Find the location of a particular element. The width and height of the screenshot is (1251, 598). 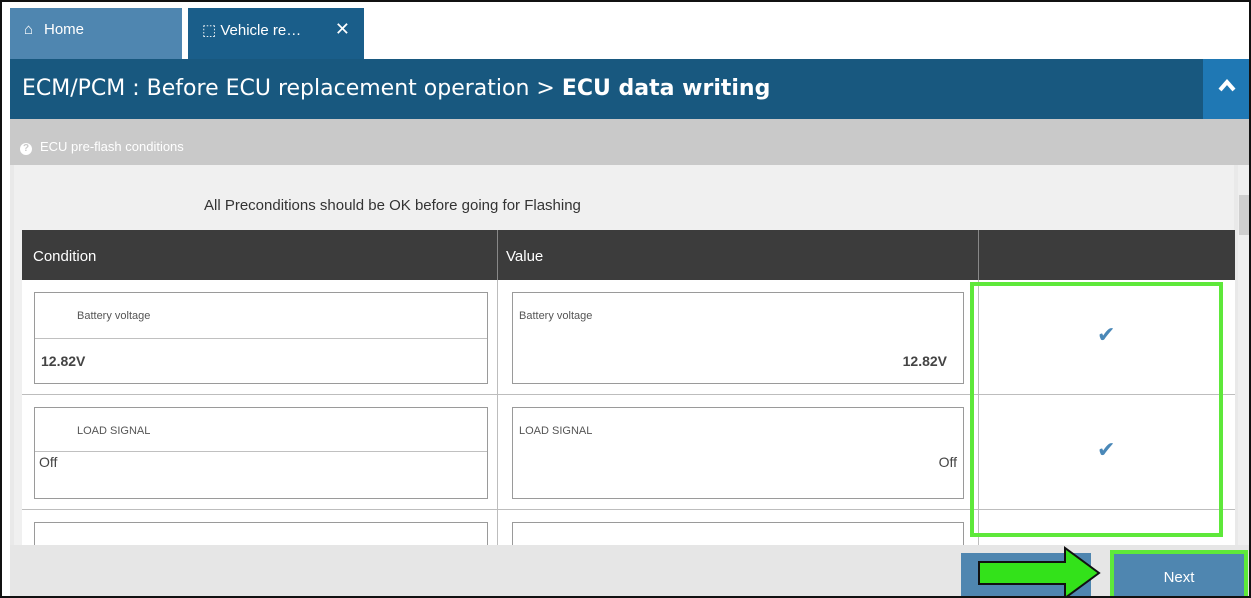

column-header-condition: Condition is located at coordinates (65, 256).